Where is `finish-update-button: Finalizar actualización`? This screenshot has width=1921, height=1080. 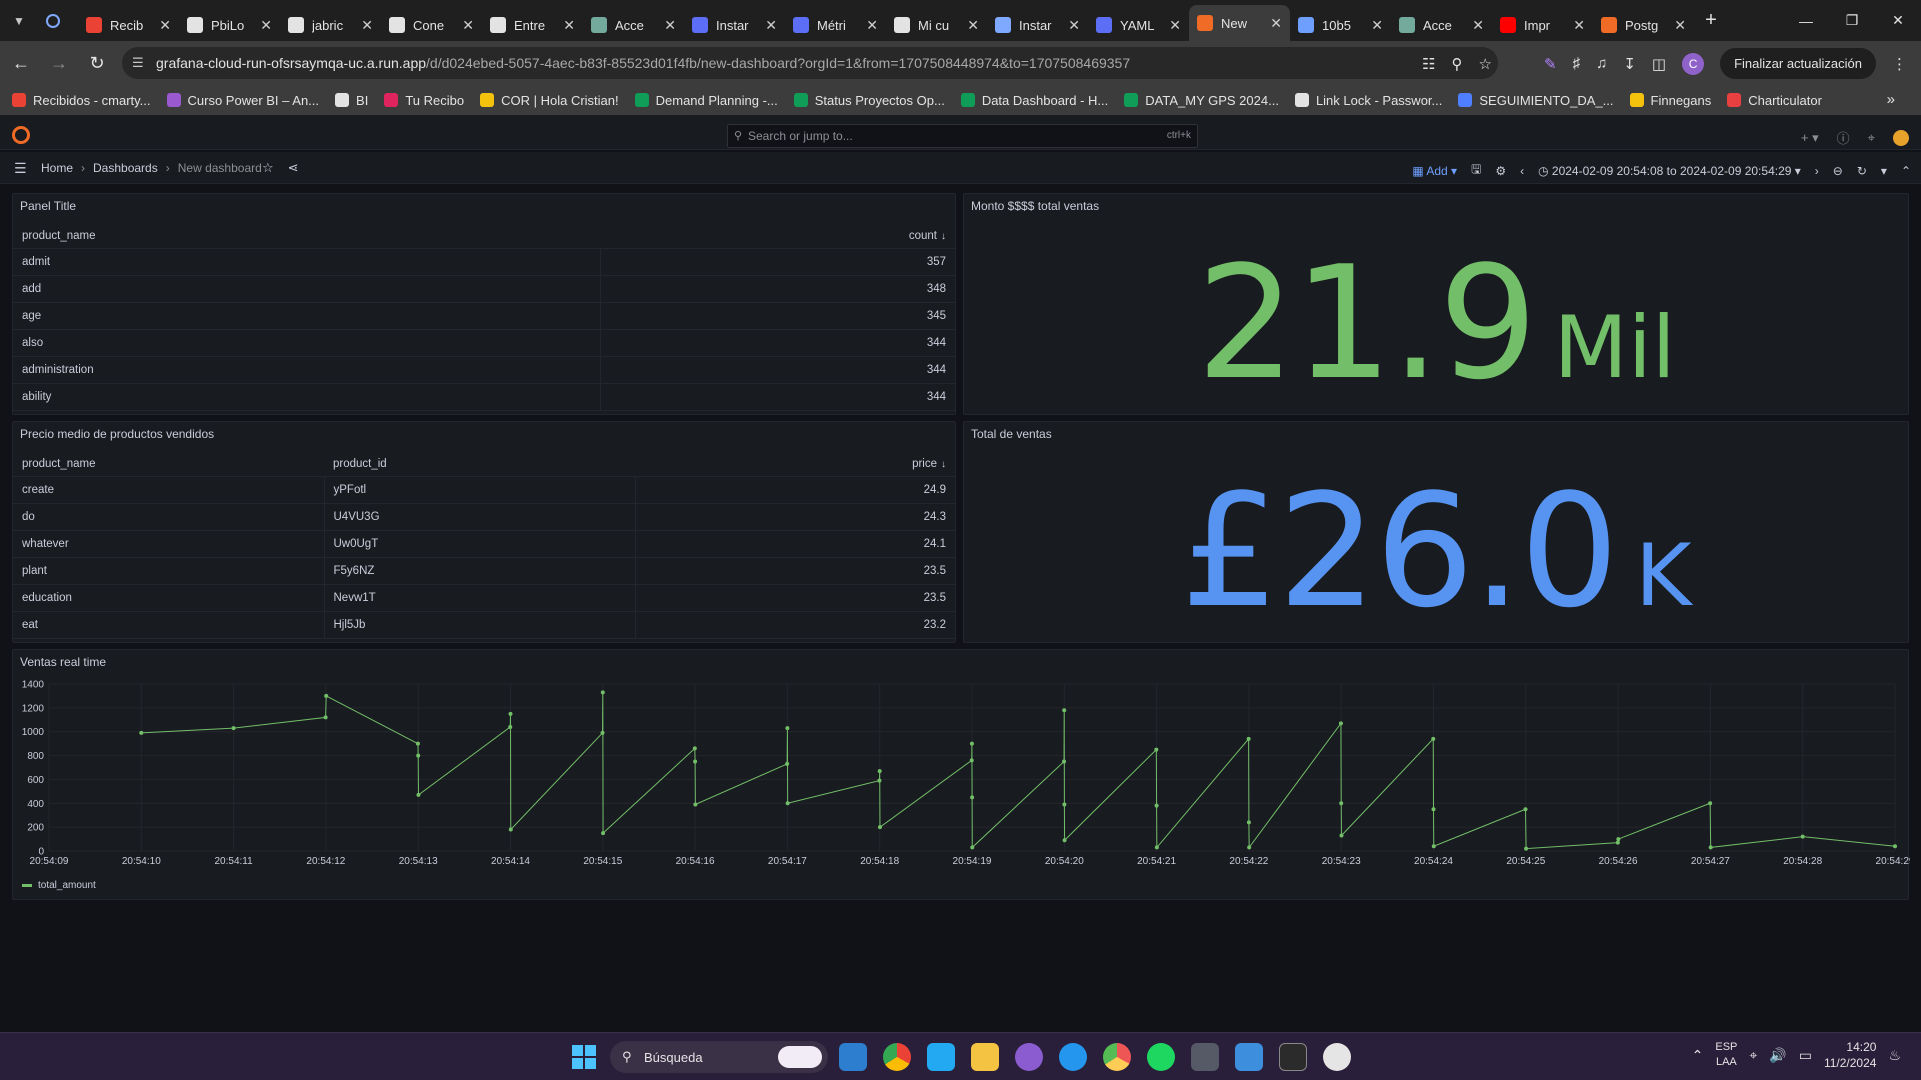 finish-update-button: Finalizar actualización is located at coordinates (1798, 63).